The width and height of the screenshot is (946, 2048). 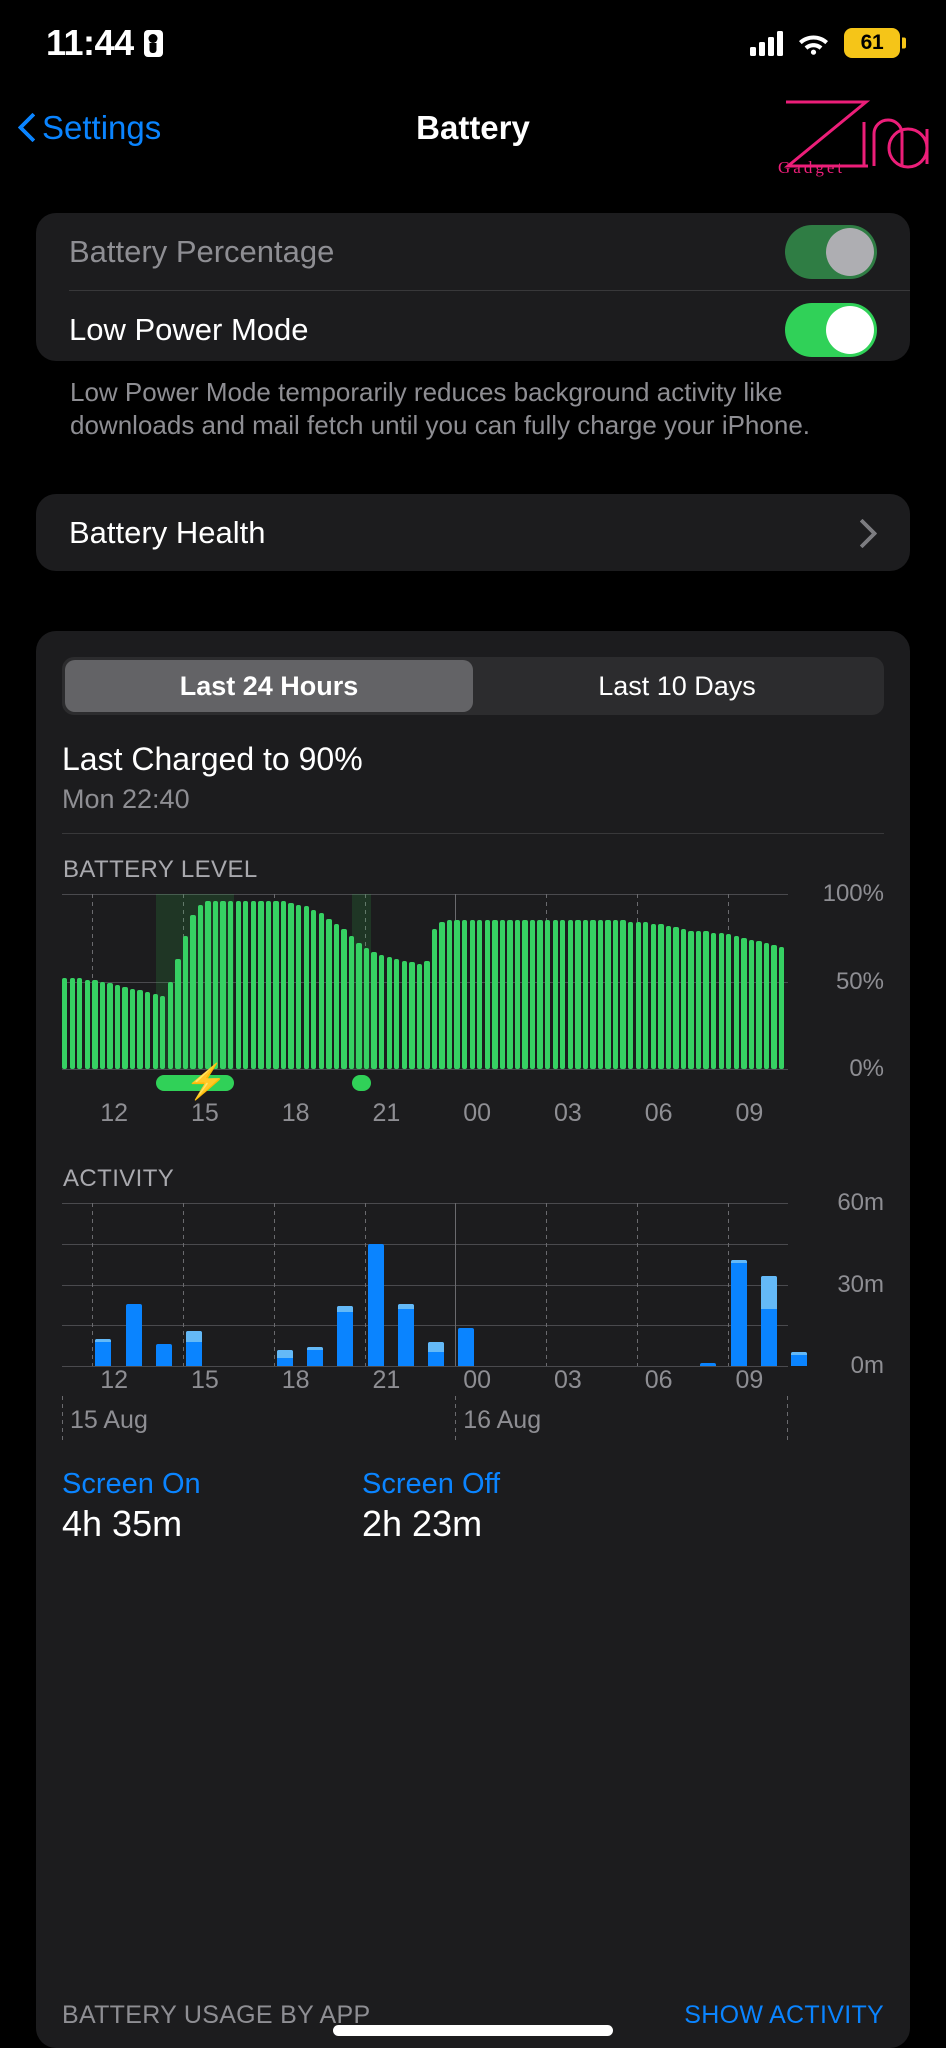 I want to click on x-axis-label: 18, so click(x=295, y=1380).